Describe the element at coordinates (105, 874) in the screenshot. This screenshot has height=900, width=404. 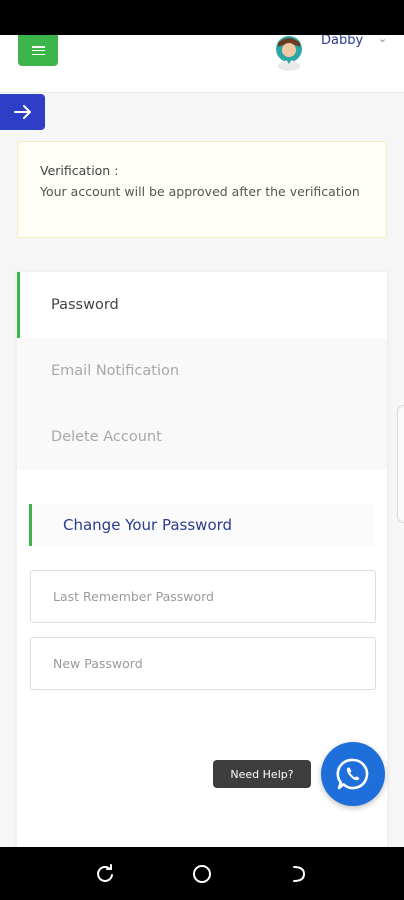
I see `recent-apps-icon` at that location.